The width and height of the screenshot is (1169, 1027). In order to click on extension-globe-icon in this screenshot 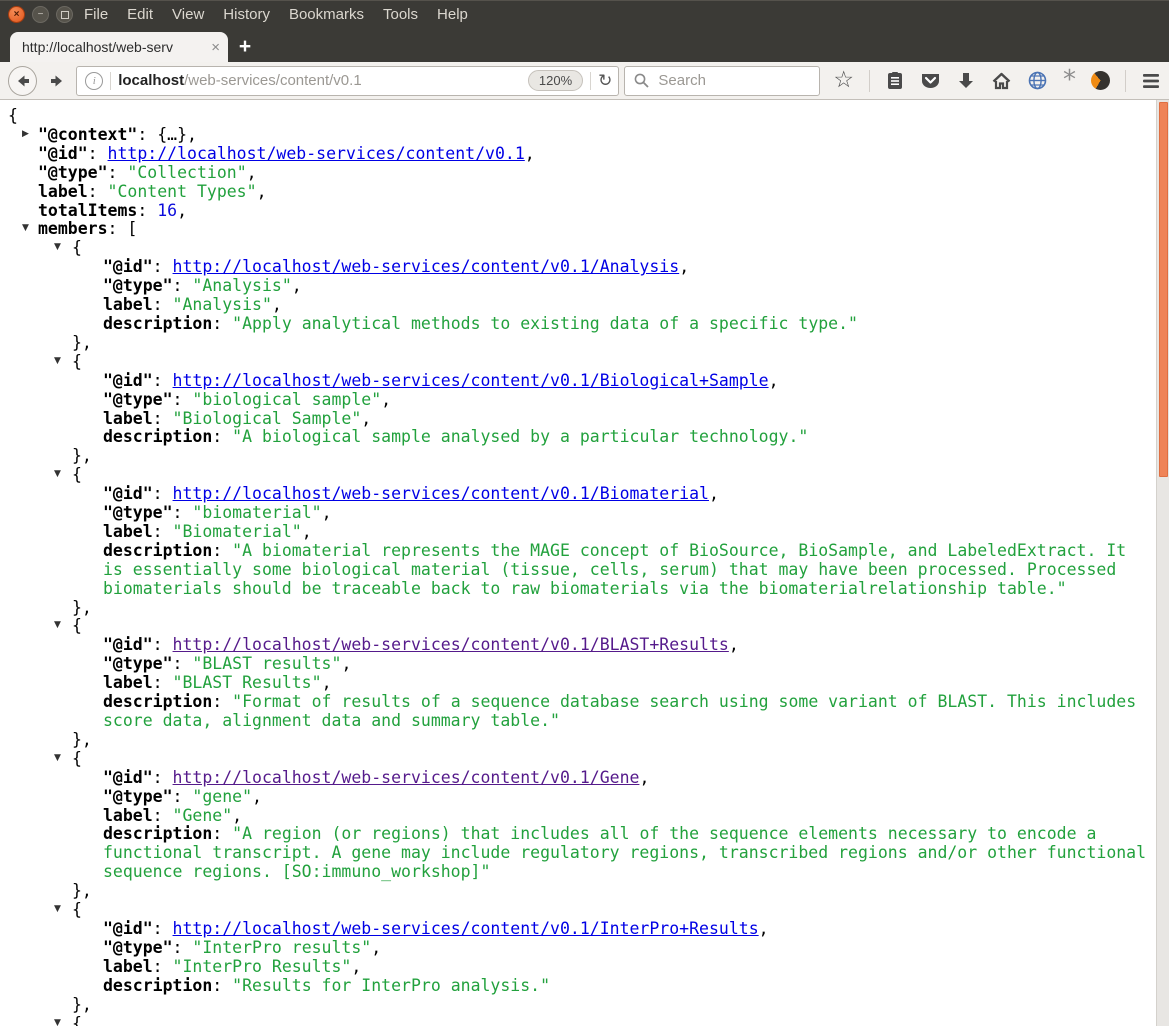, I will do `click(1037, 80)`.